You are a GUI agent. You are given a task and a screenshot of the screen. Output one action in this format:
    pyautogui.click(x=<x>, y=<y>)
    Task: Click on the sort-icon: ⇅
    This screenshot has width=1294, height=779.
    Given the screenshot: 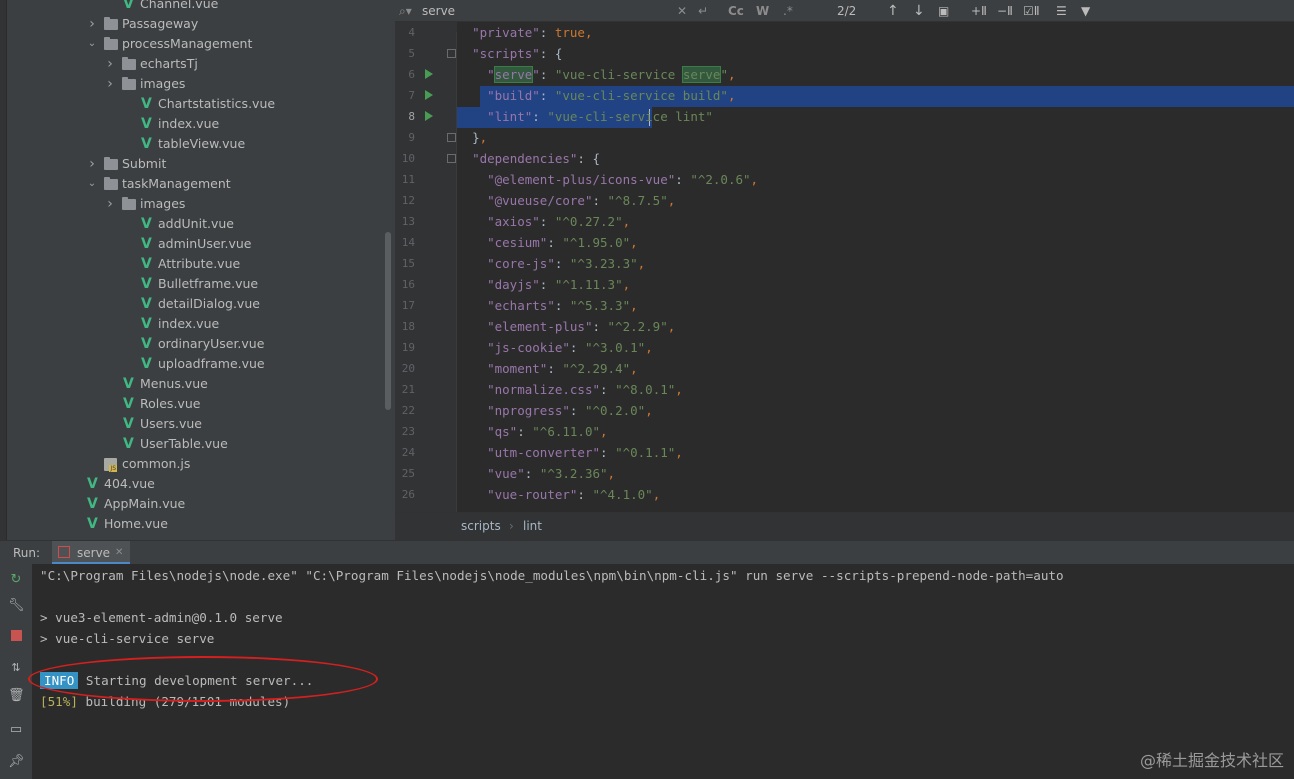 What is the action you would take?
    pyautogui.click(x=16, y=668)
    